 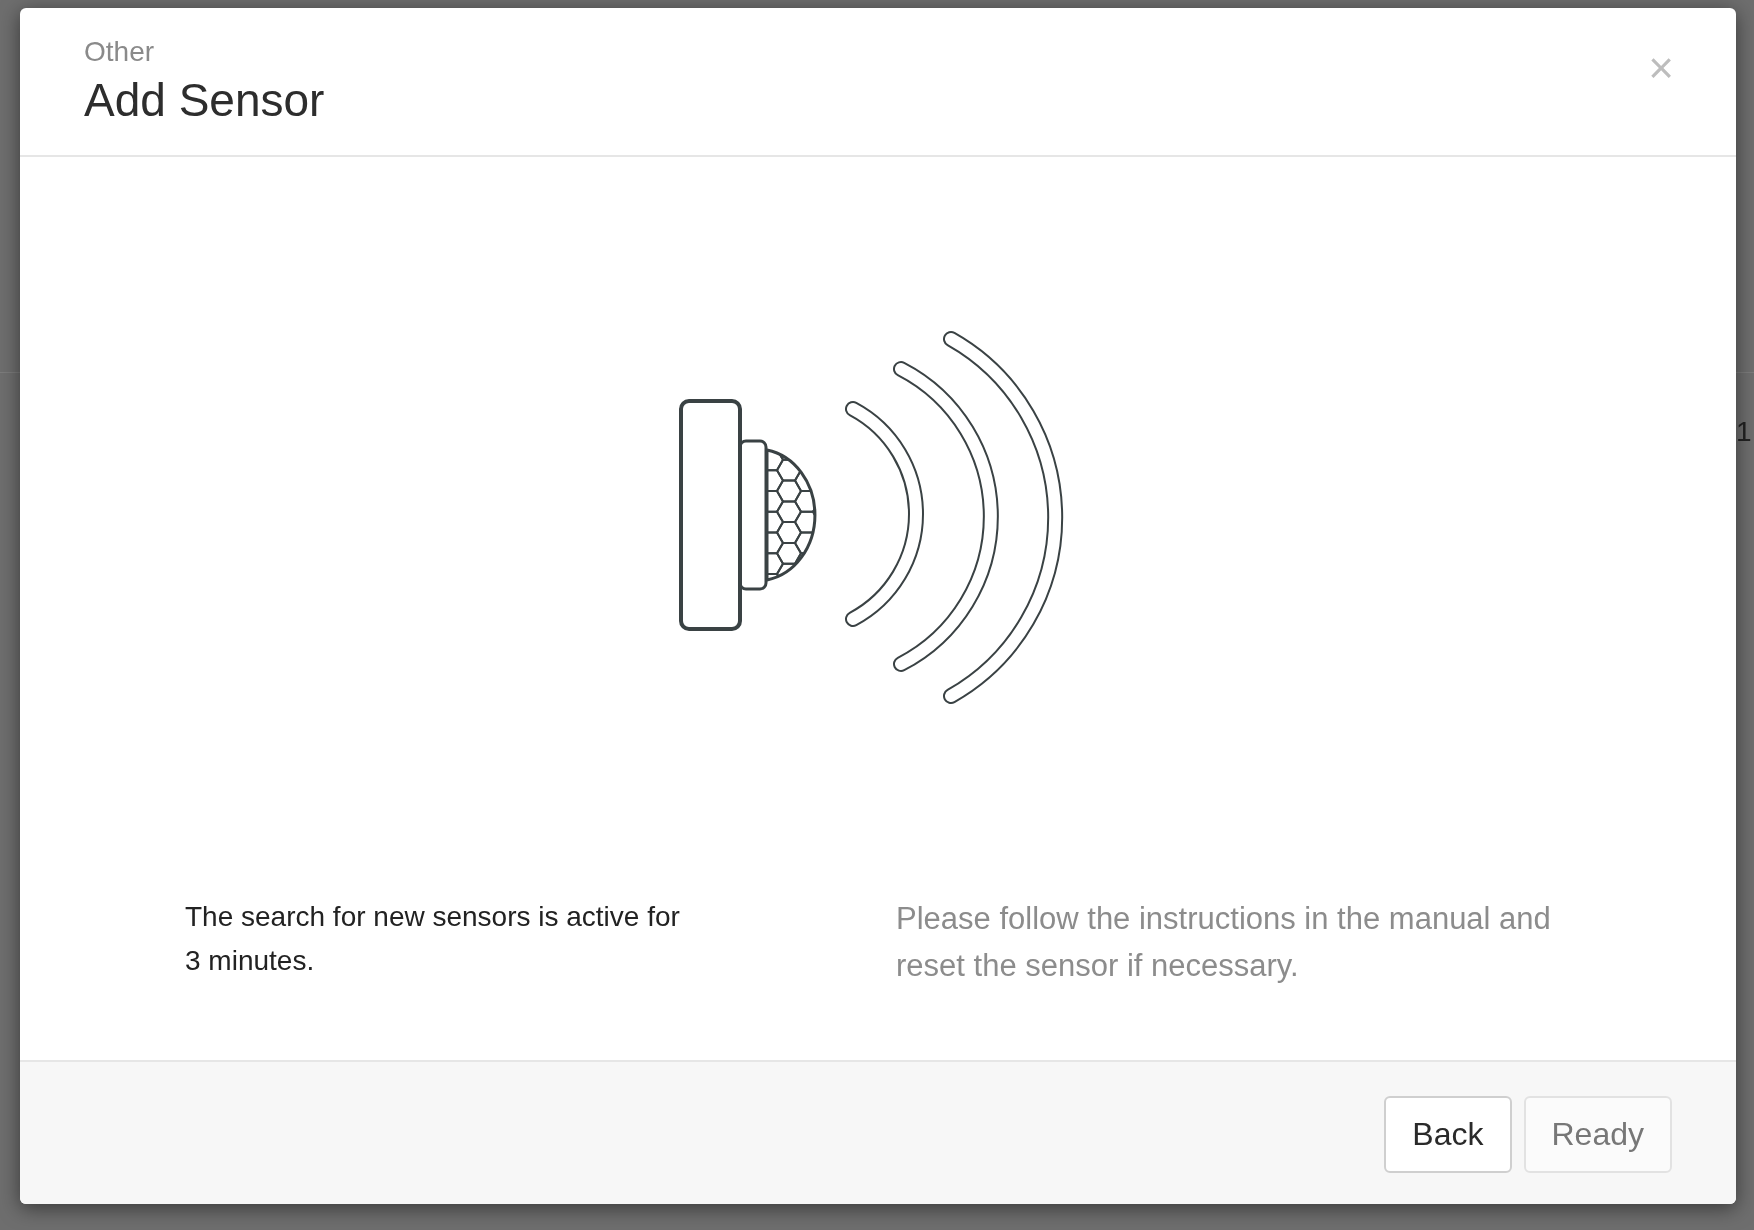 What do you see at coordinates (433, 939) in the screenshot?
I see `info-text: The search for new sensors is active for 3 minutes.` at bounding box center [433, 939].